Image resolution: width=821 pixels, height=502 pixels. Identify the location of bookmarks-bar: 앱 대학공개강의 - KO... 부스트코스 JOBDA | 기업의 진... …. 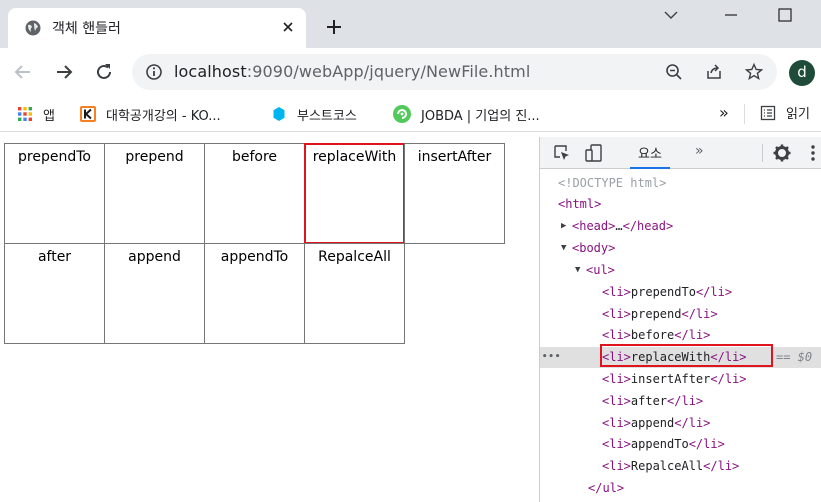
(410, 114).